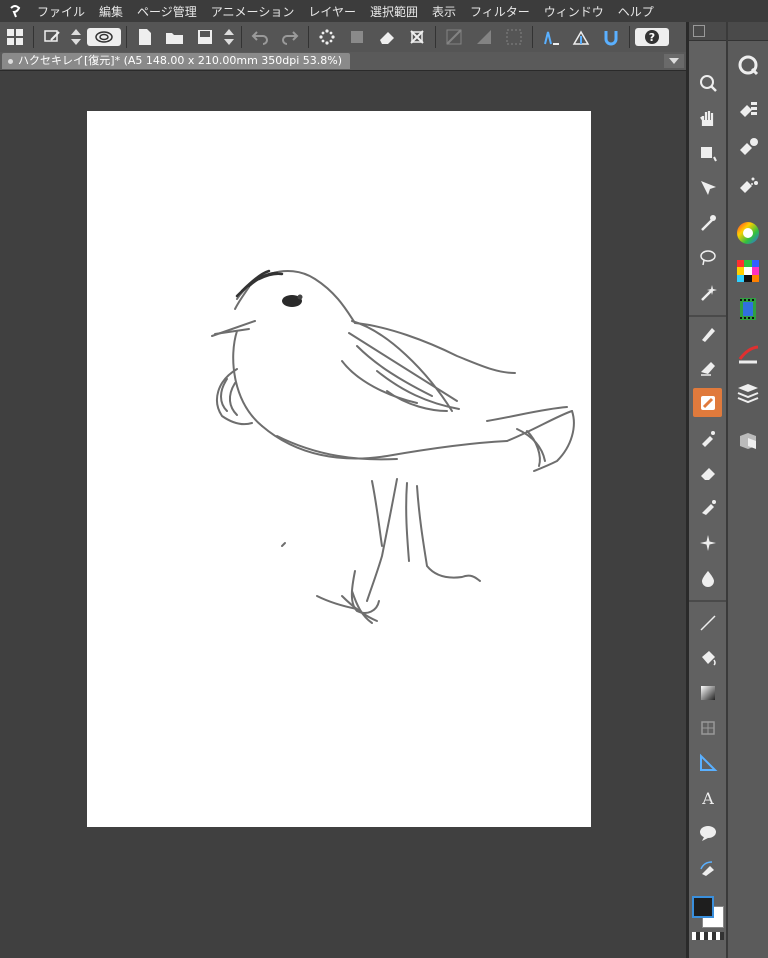  Describe the element at coordinates (707, 31) in the screenshot. I see `tool-palette-header` at that location.